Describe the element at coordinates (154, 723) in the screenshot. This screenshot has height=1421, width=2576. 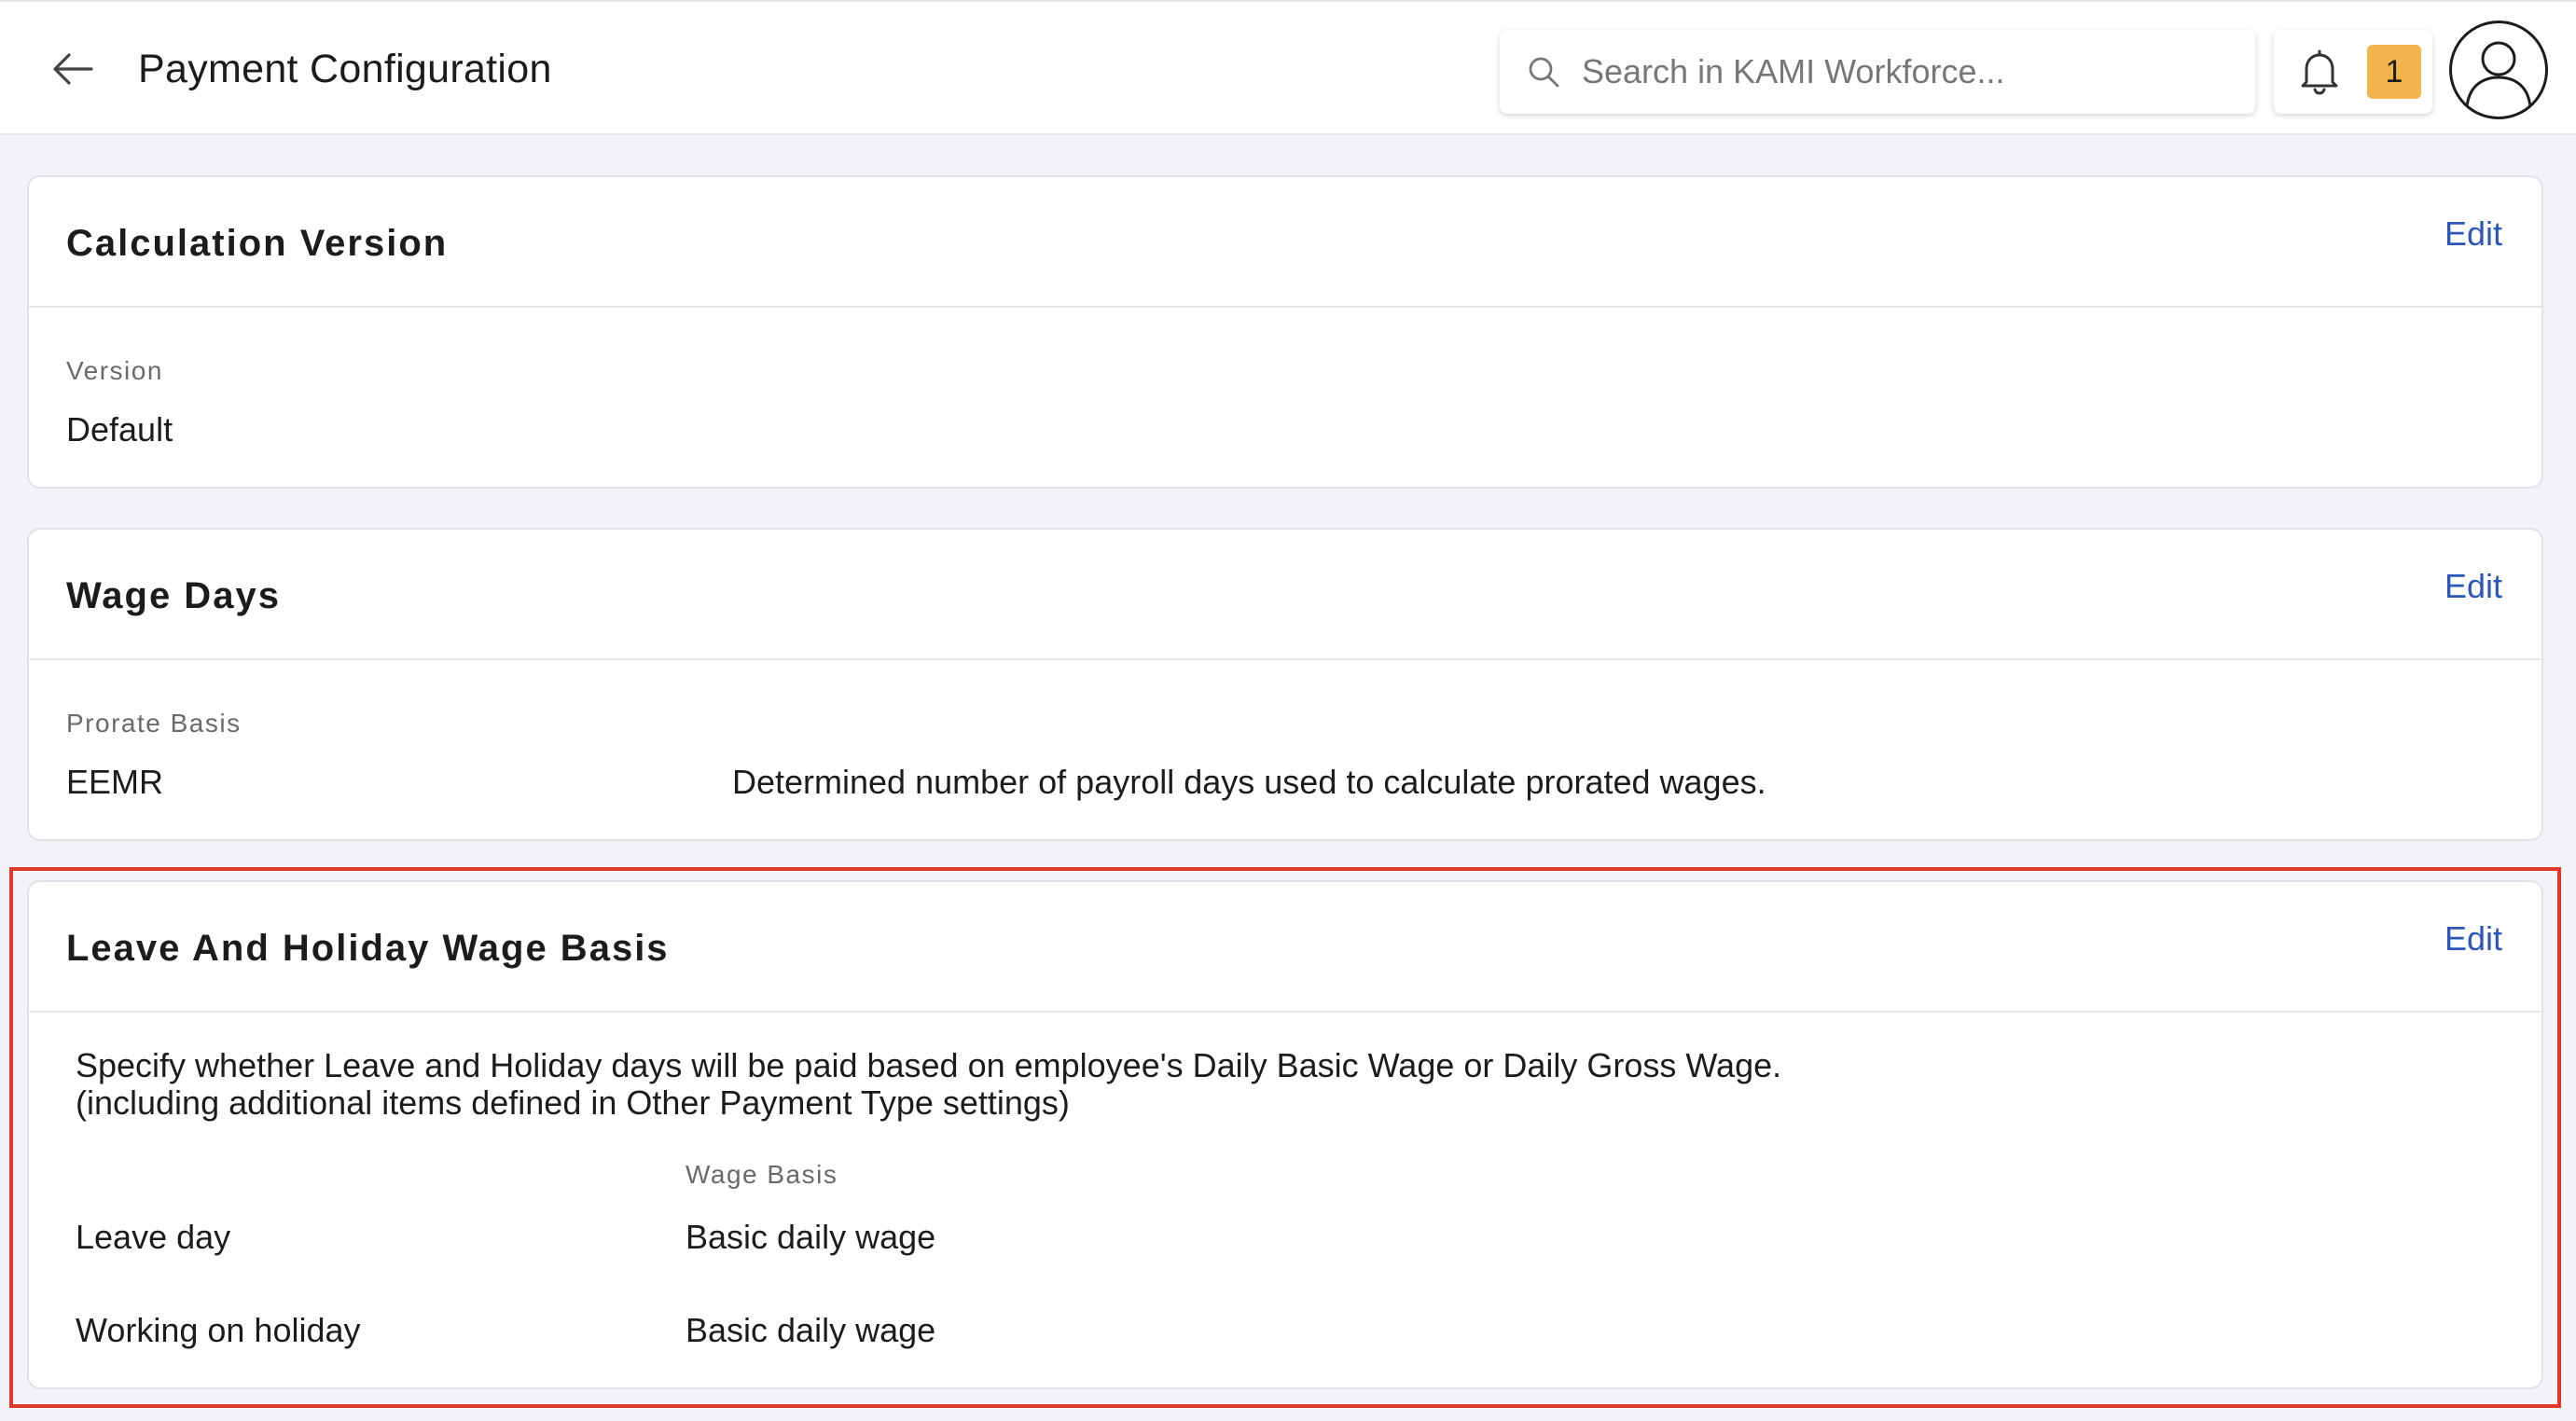
I see `prorate-basis-label: Prorate Basis` at that location.